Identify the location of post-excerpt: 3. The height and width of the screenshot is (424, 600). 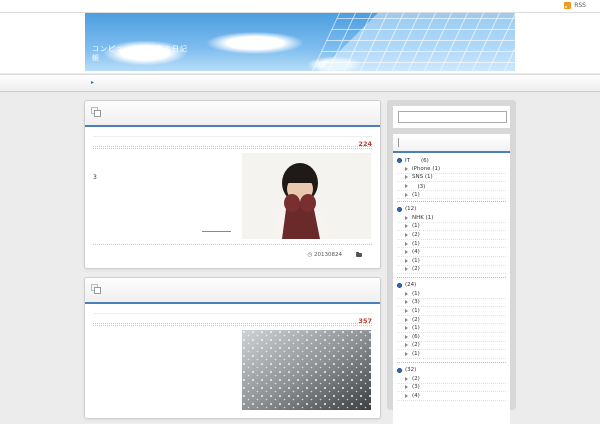
(95, 177).